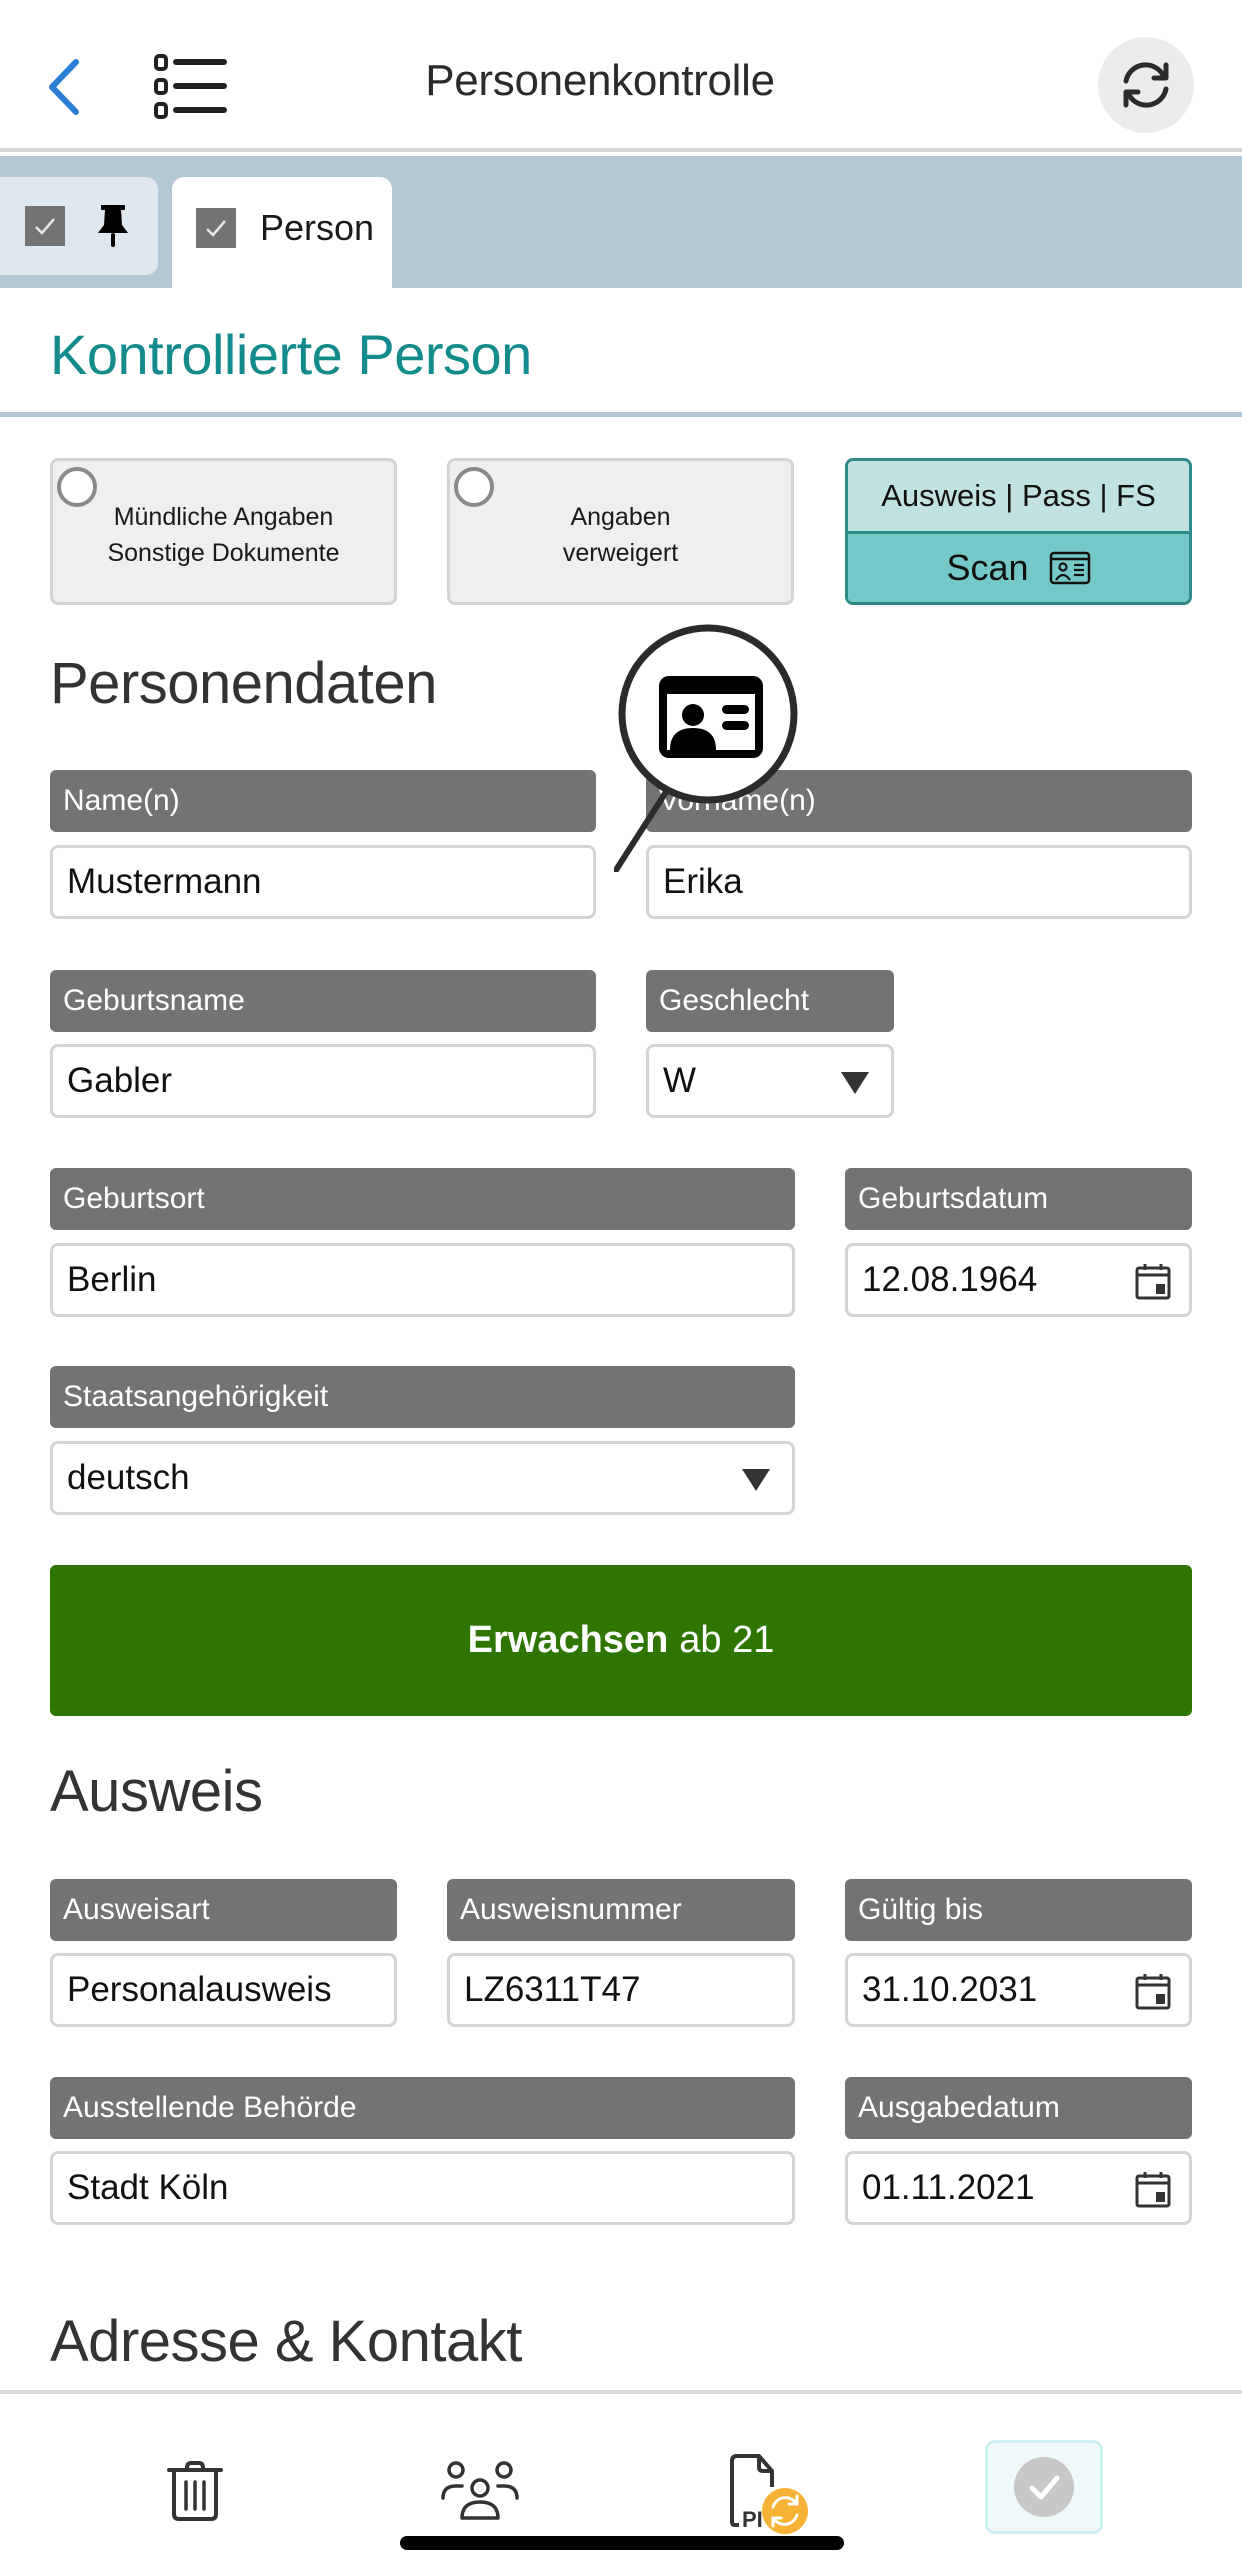 This screenshot has height=2575, width=1242. I want to click on gueltig-bis-input: 31.10.2031, so click(1018, 1990).